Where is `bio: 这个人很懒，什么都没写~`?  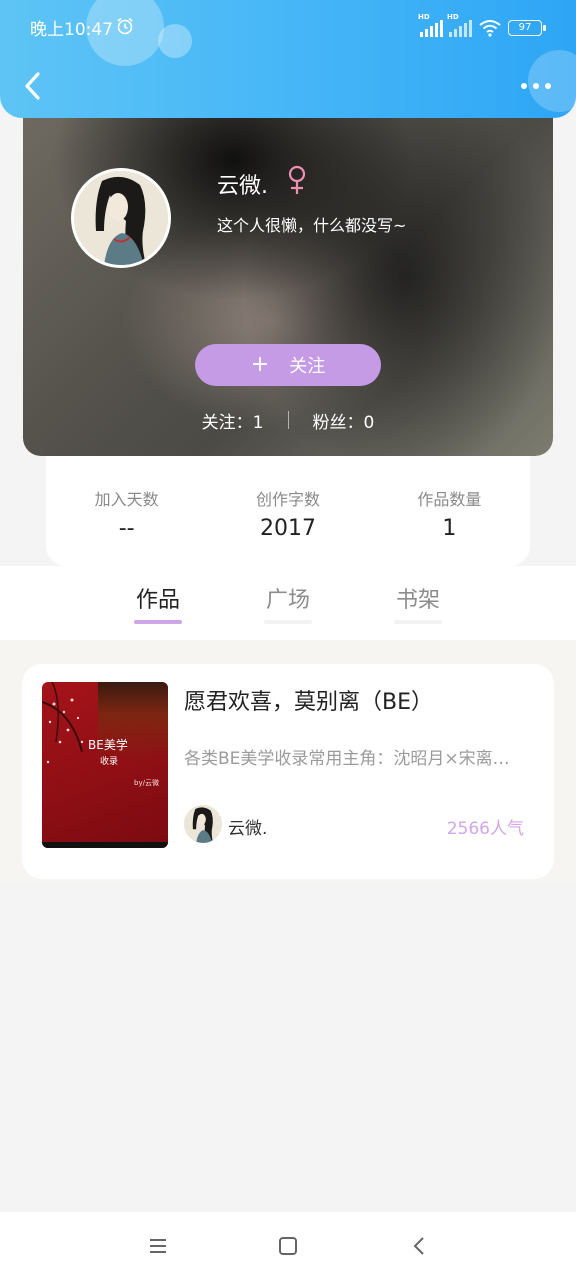
bio: 这个人很懒，什么都没写~ is located at coordinates (312, 225).